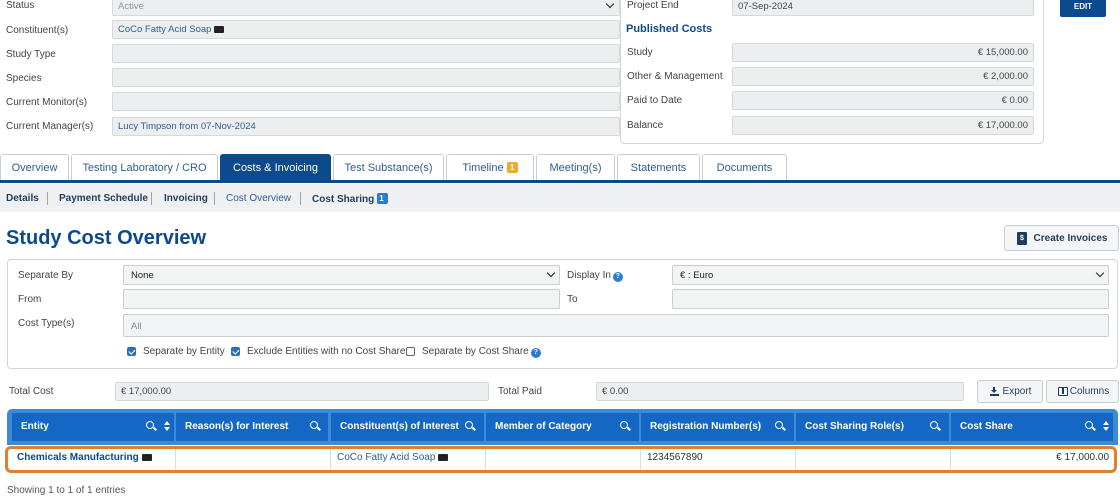 This screenshot has height=496, width=1120. I want to click on tab-underline, so click(560, 181).